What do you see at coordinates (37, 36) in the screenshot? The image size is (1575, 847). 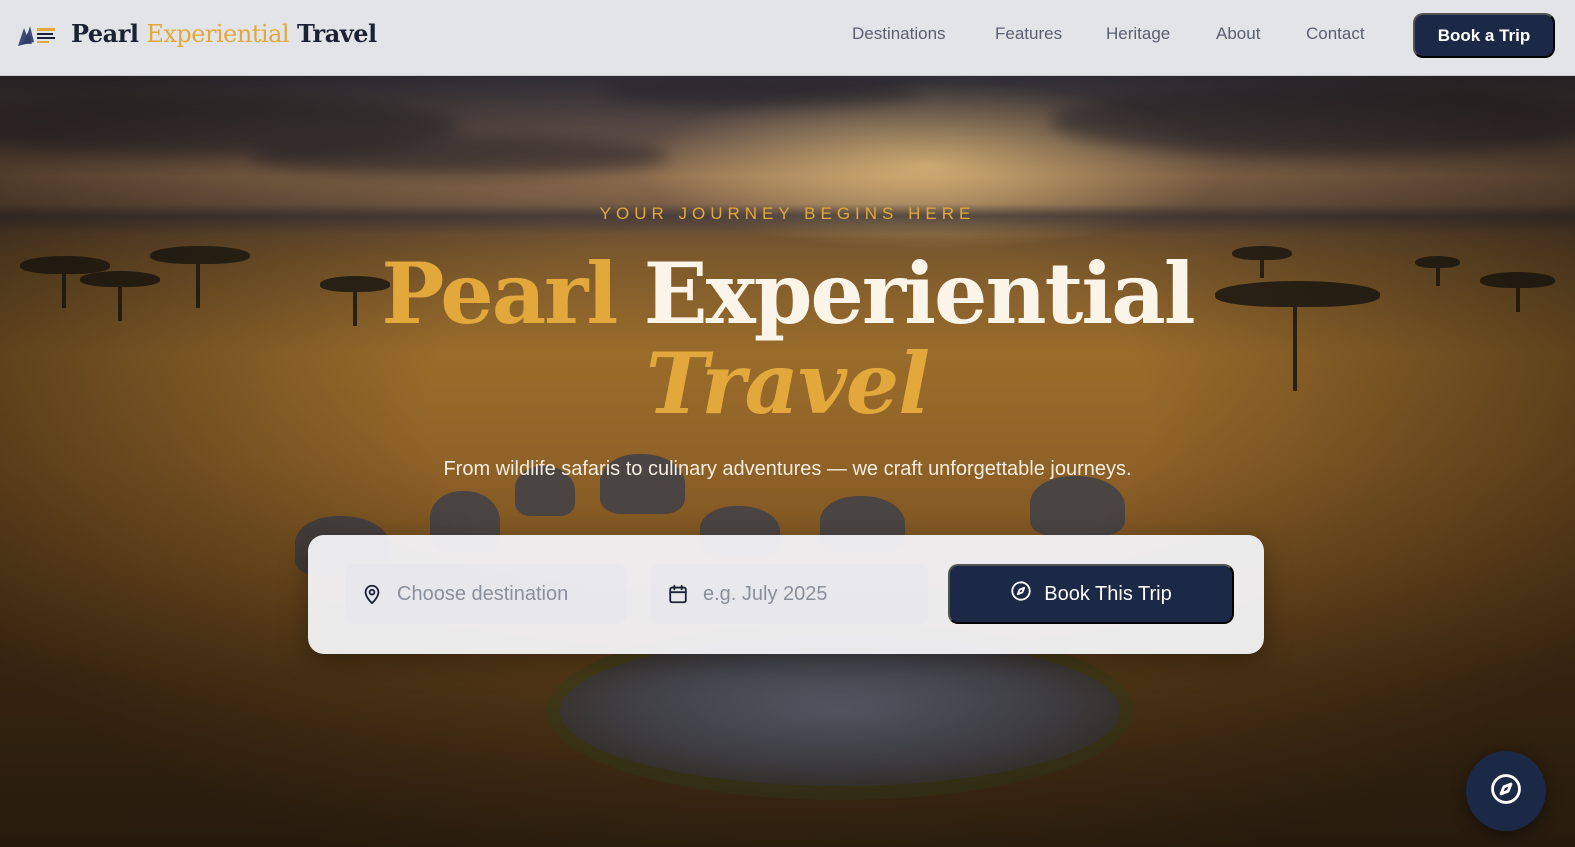 I see `brand-logo-icon` at bounding box center [37, 36].